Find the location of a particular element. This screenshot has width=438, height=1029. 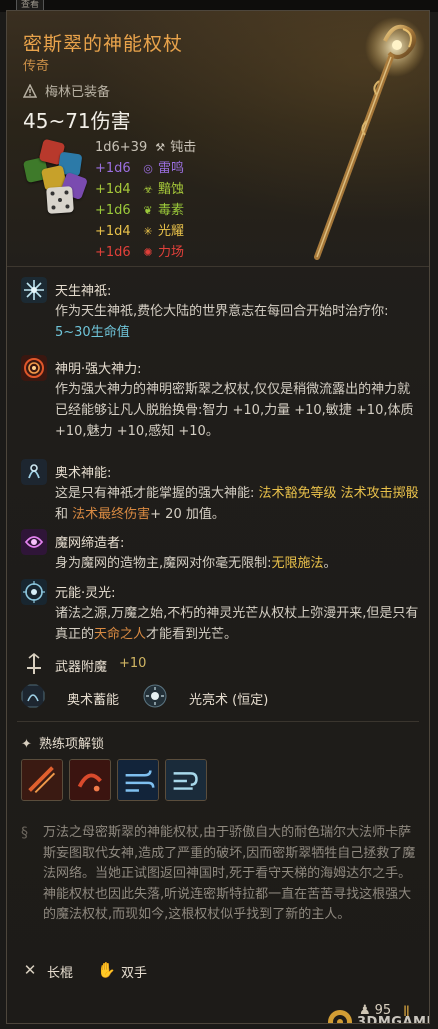

arcane-divinity-icon is located at coordinates (34, 472).